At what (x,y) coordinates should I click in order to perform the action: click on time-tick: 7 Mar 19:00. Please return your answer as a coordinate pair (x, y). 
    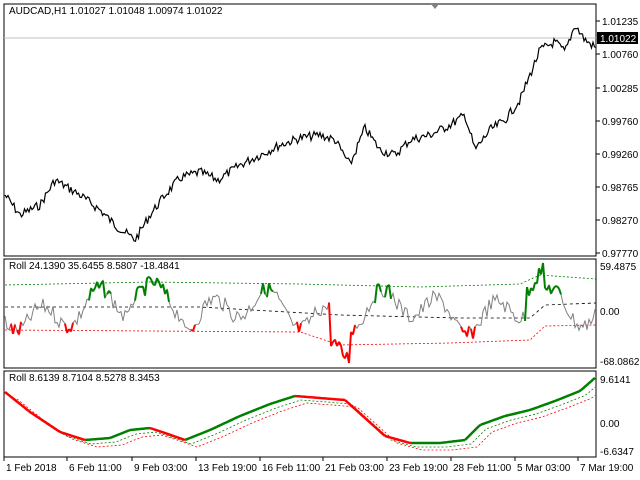
    Looking at the image, I should click on (605, 465).